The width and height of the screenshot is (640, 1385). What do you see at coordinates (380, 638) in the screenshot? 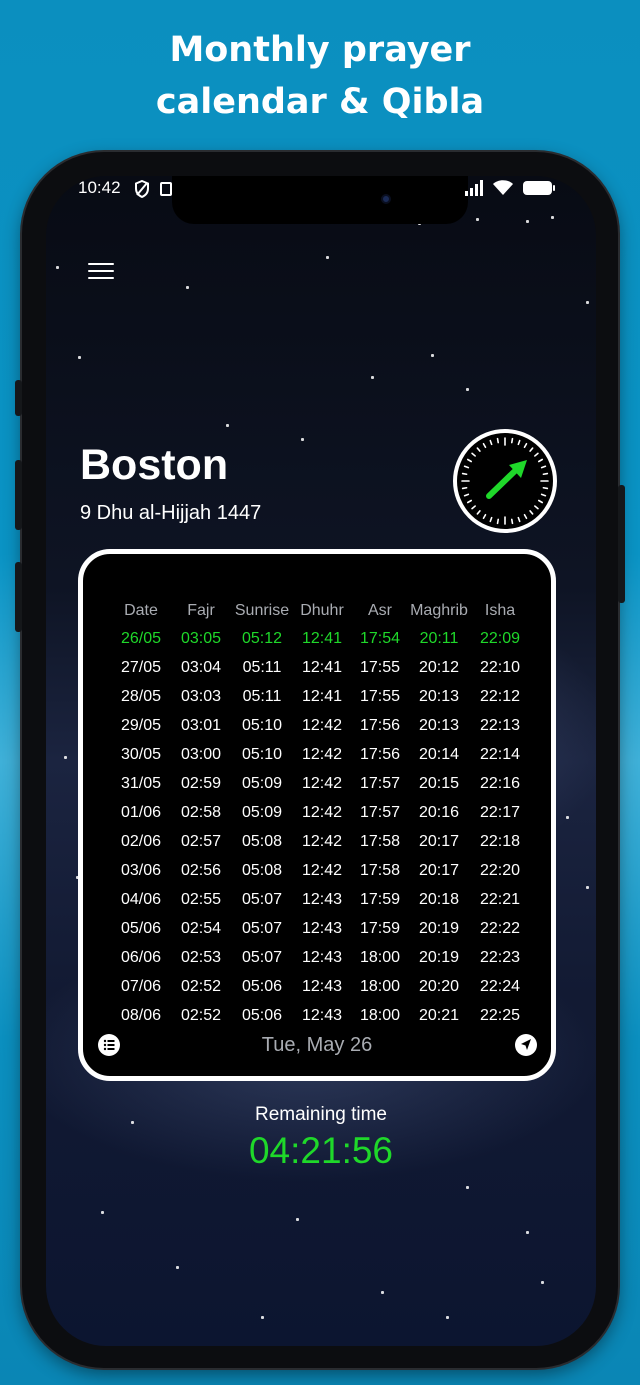
I see `cell-asr: 17:54` at bounding box center [380, 638].